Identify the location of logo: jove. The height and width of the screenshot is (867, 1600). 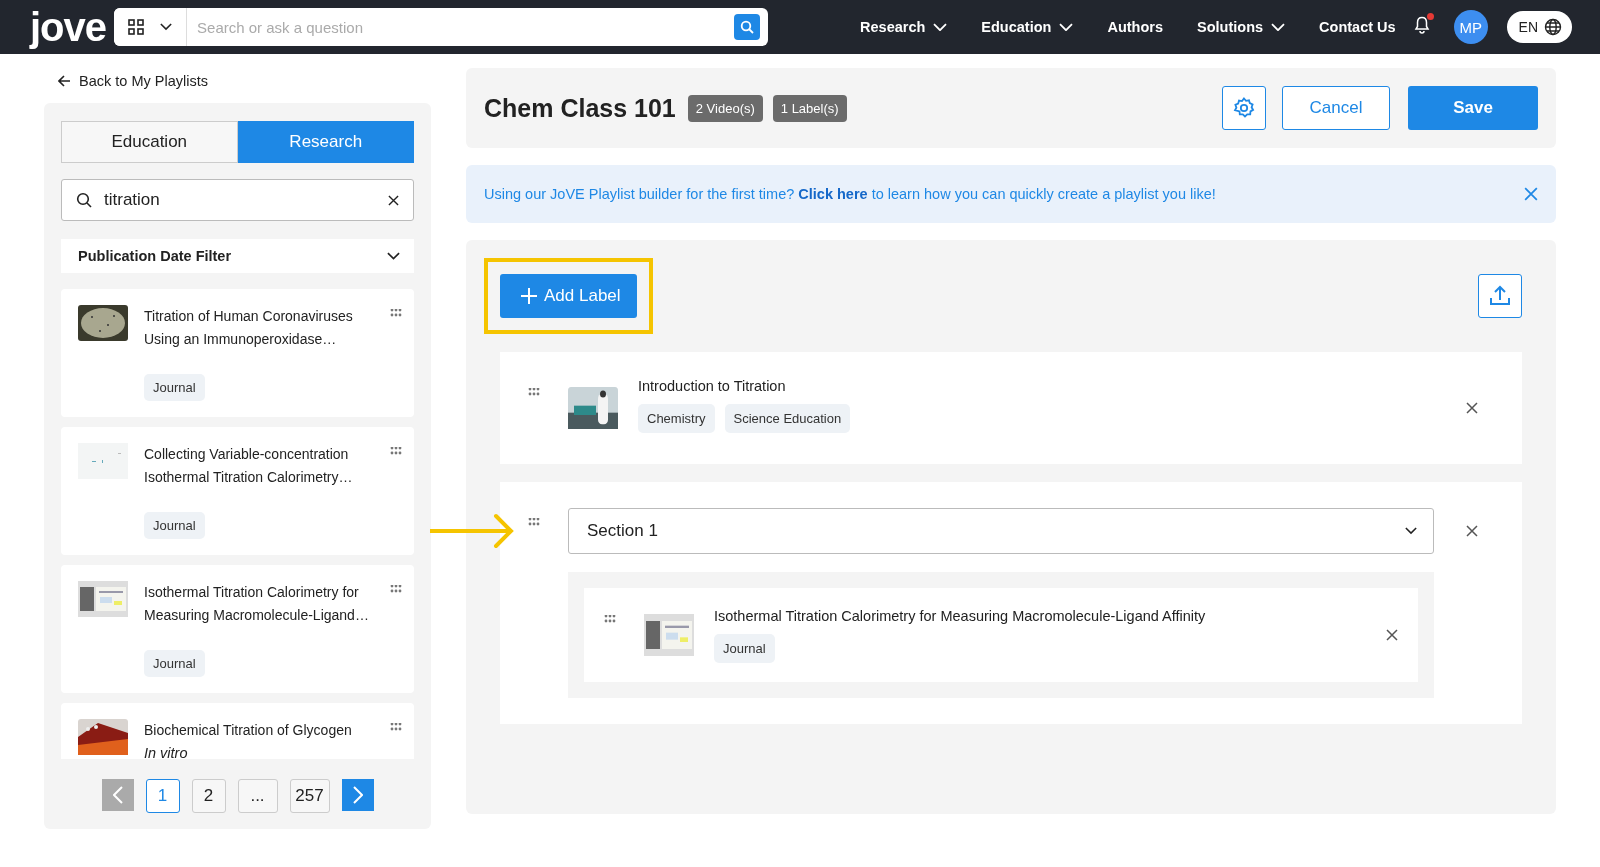
(68, 27).